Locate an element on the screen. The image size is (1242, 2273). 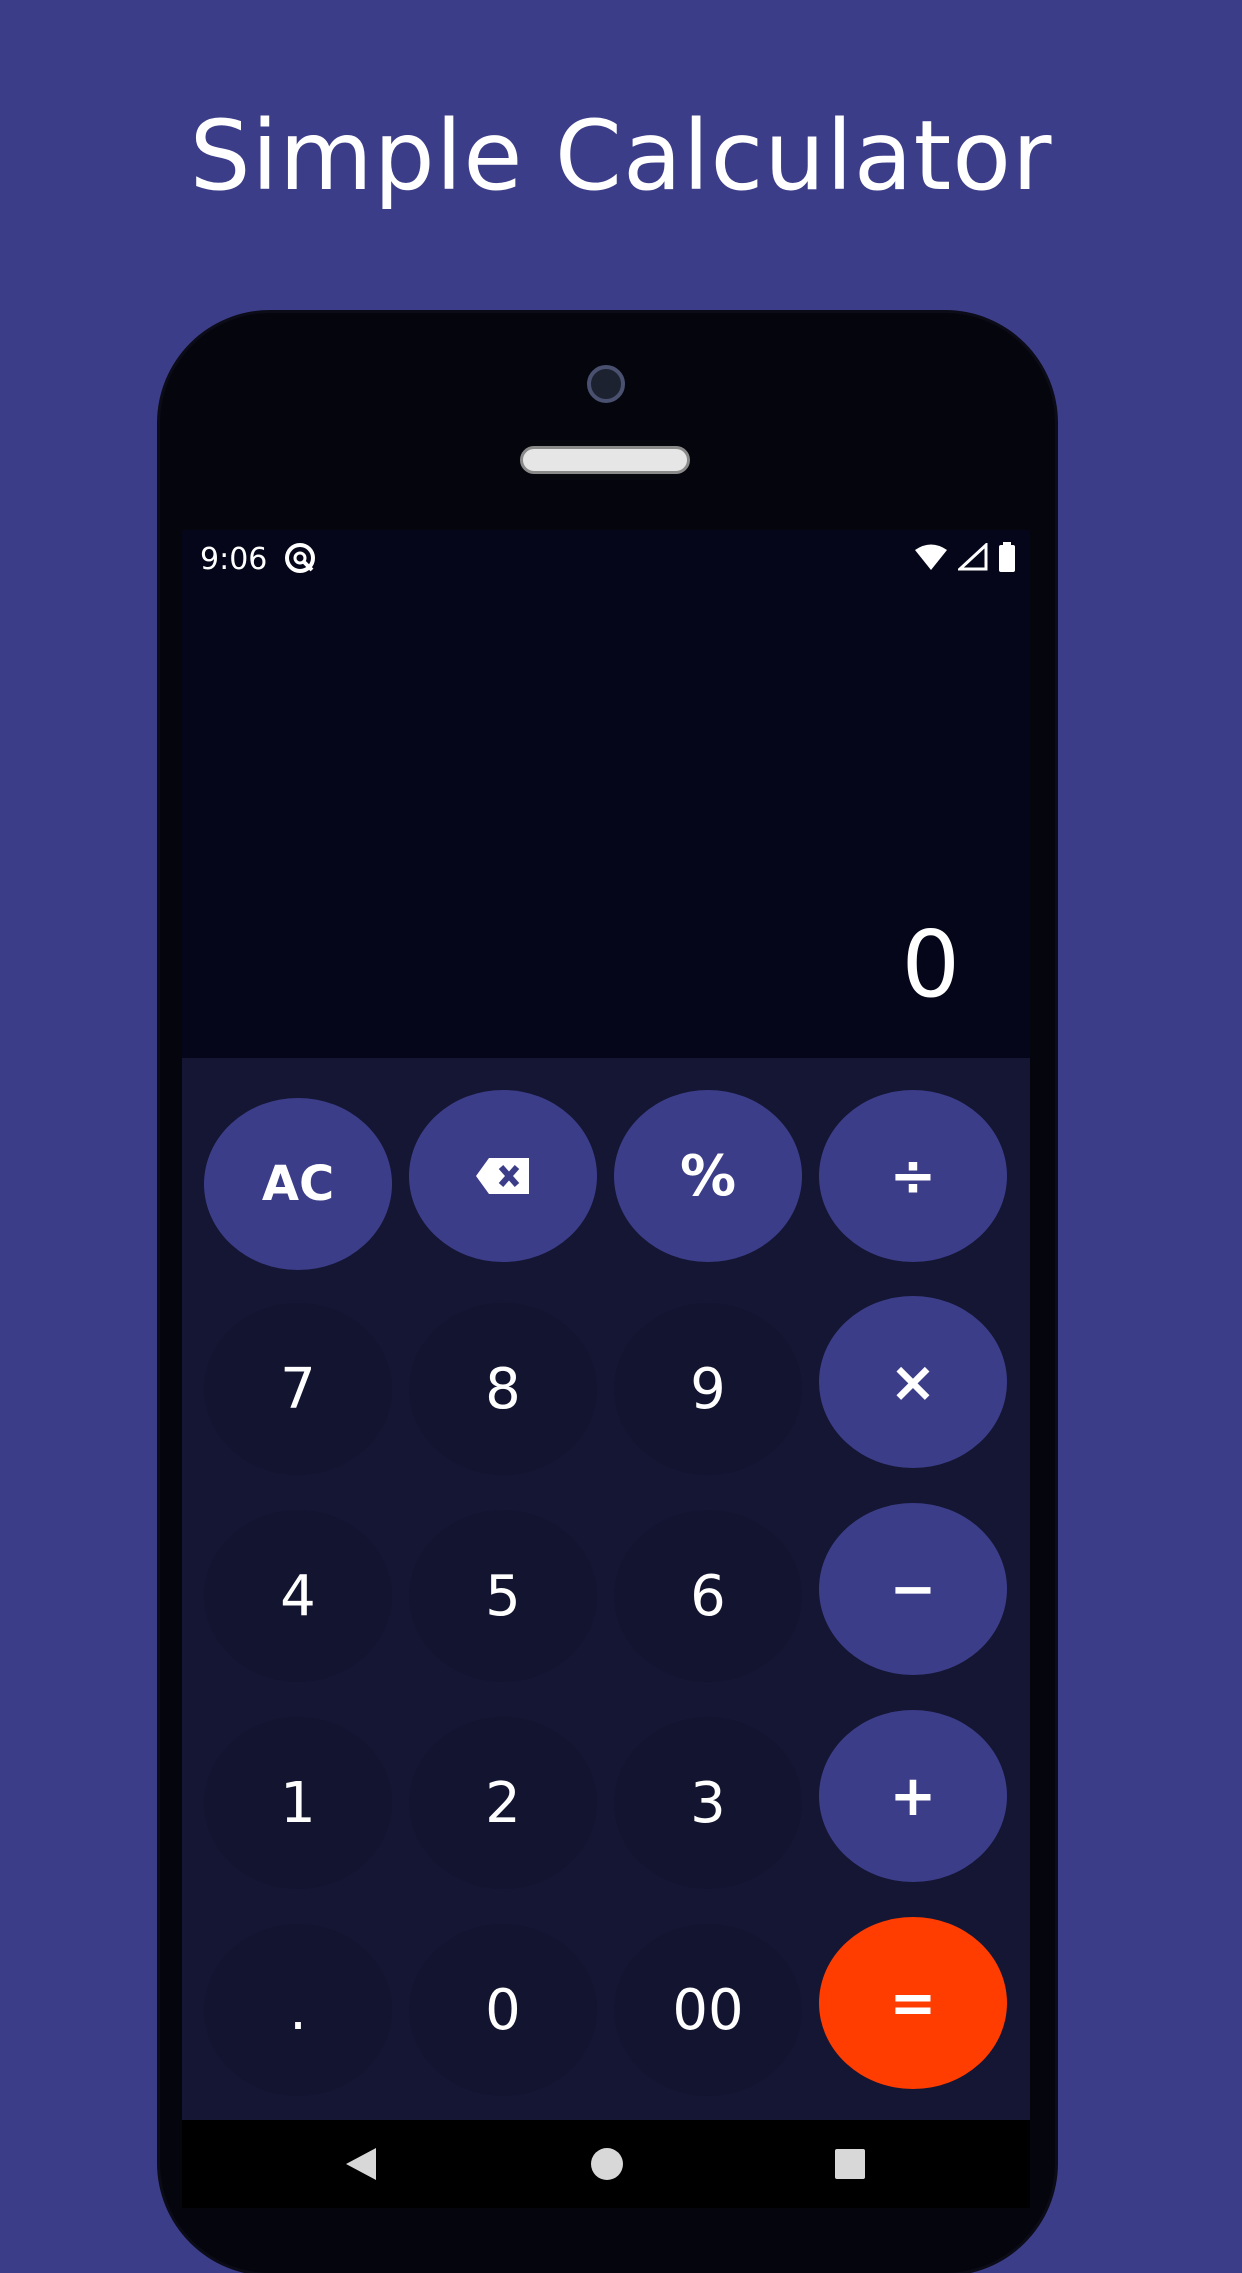
calculator-display: 0 is located at coordinates (606, 822).